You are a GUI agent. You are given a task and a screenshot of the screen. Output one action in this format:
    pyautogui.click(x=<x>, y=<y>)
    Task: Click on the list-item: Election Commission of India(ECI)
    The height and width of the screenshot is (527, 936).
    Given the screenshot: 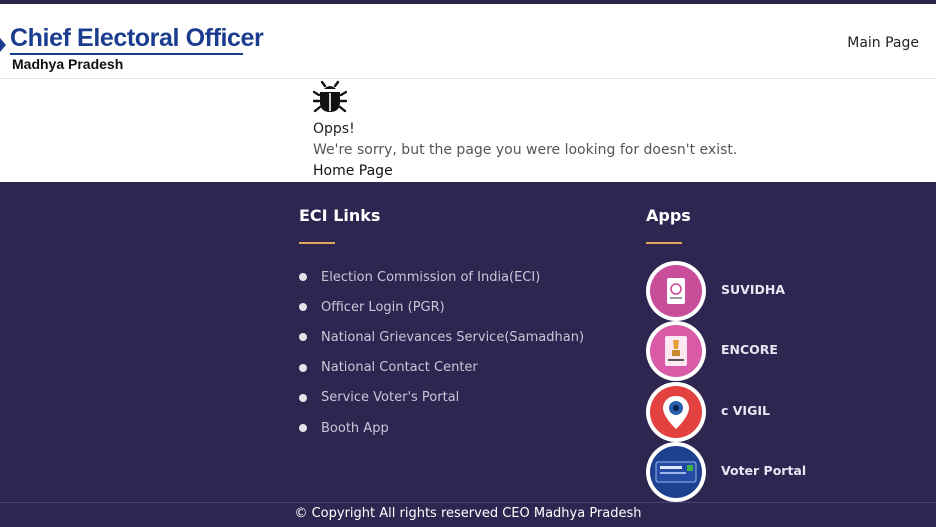 What is the action you would take?
    pyautogui.click(x=441, y=277)
    